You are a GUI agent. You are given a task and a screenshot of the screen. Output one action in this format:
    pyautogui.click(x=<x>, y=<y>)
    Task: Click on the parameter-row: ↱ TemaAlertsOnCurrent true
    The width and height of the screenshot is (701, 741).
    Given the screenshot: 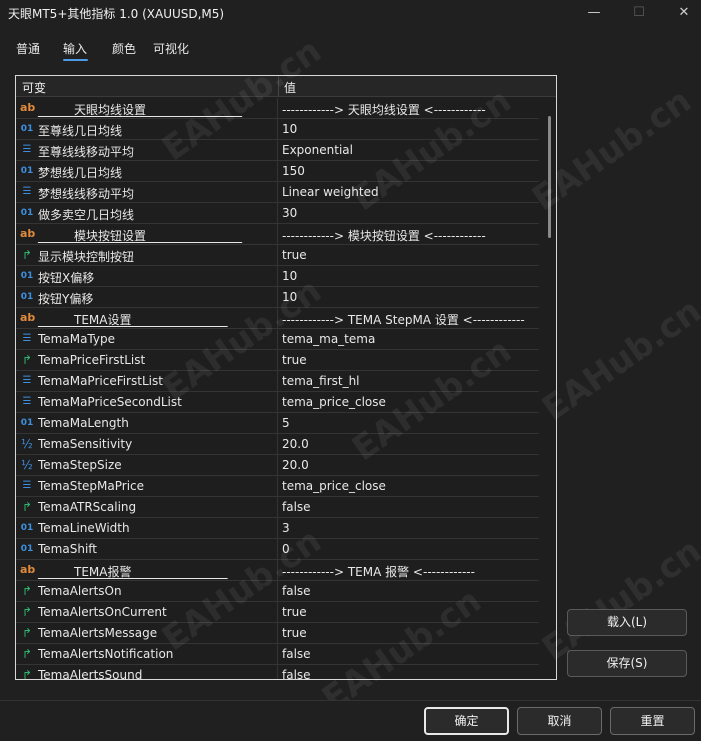 What is the action you would take?
    pyautogui.click(x=277, y=612)
    